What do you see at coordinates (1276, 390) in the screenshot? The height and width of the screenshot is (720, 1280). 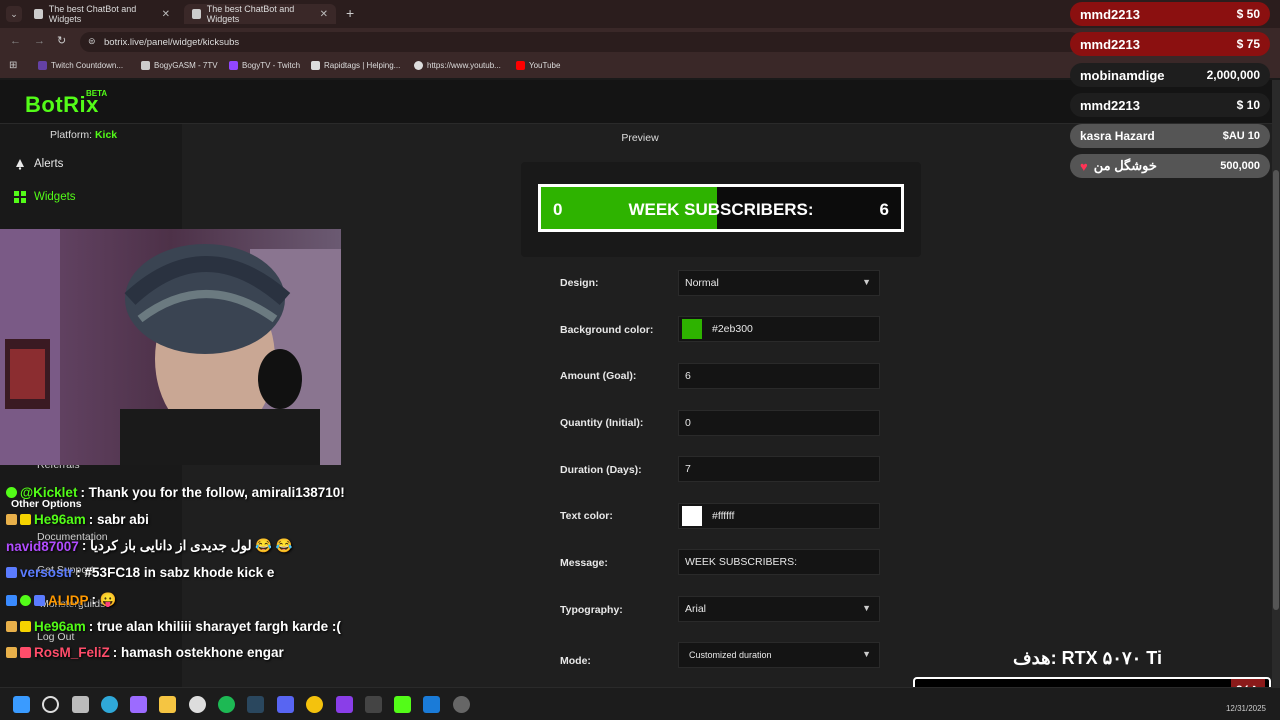 I see `scrollbar-thumb` at bounding box center [1276, 390].